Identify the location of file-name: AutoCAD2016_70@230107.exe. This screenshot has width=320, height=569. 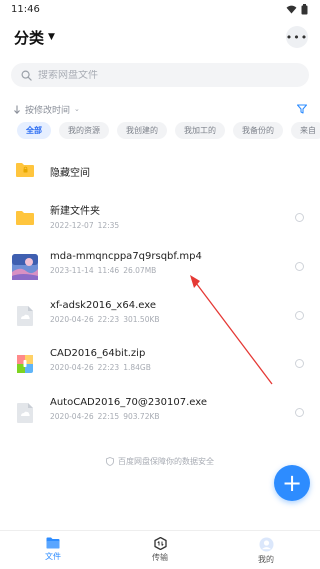
(129, 402).